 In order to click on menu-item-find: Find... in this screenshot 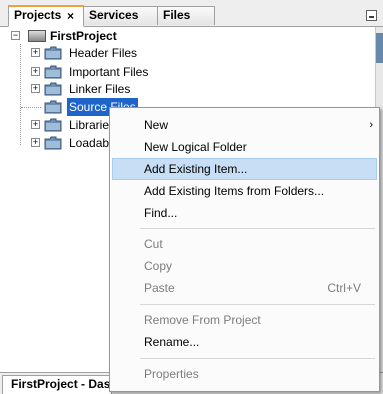, I will do `click(244, 213)`.